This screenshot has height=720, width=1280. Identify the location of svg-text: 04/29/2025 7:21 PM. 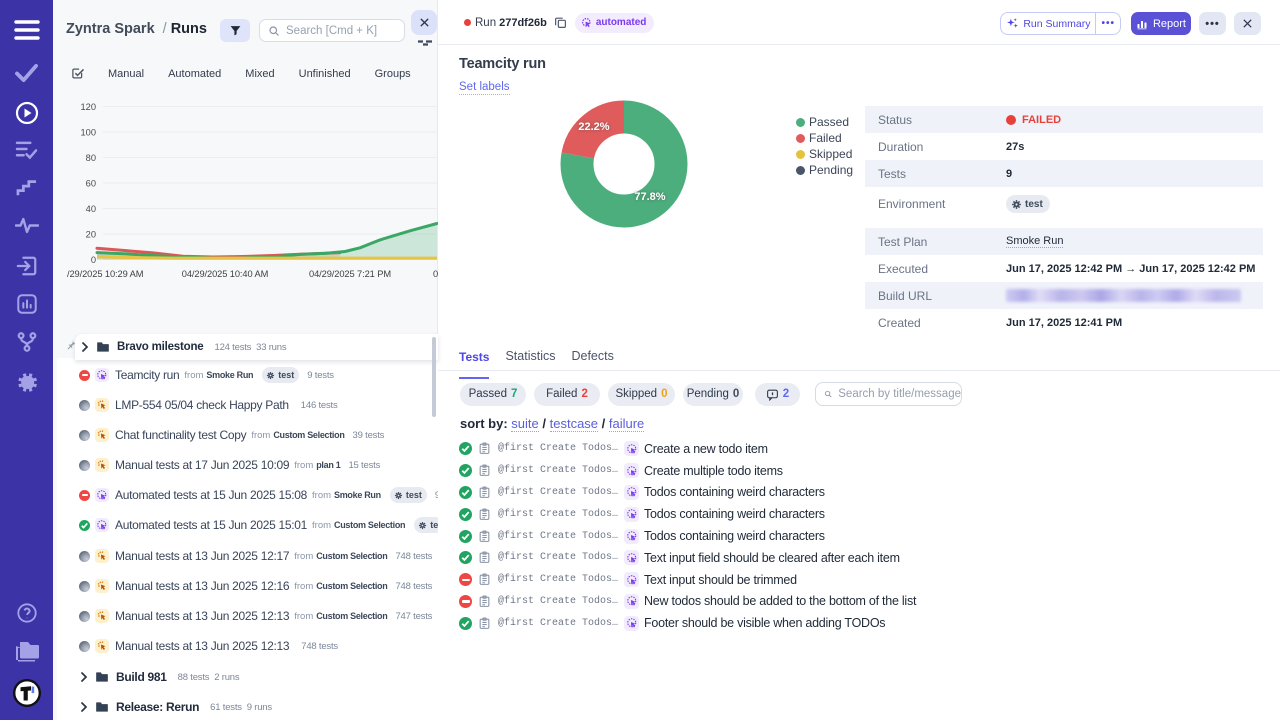
(350, 274).